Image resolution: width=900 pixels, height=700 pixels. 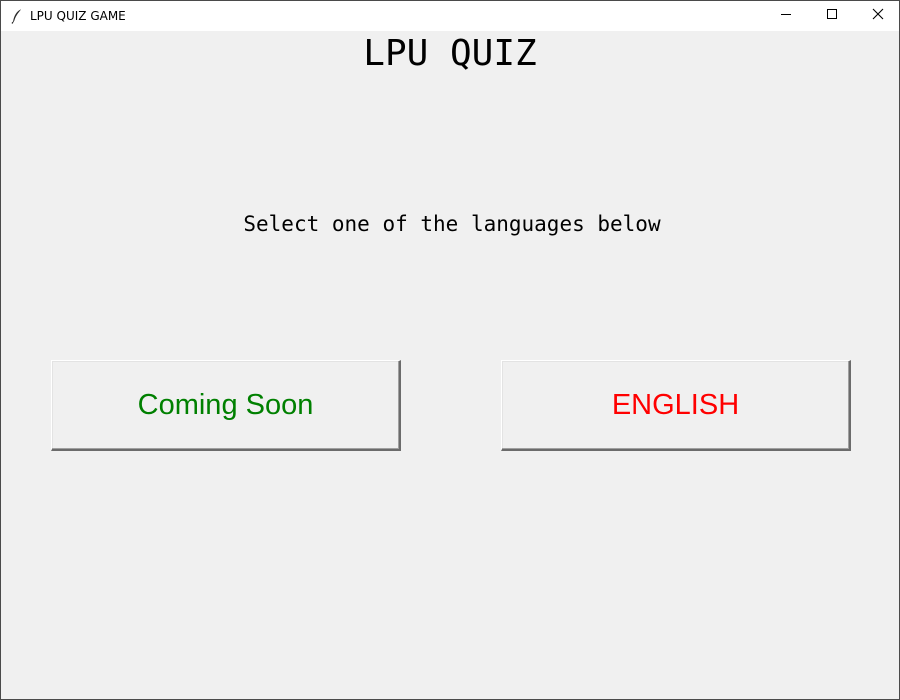 I want to click on minimize-icon, so click(x=786, y=16).